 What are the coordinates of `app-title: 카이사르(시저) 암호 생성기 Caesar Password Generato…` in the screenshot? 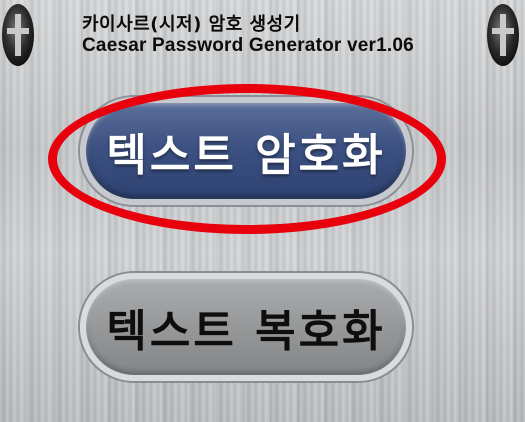 It's located at (248, 35).